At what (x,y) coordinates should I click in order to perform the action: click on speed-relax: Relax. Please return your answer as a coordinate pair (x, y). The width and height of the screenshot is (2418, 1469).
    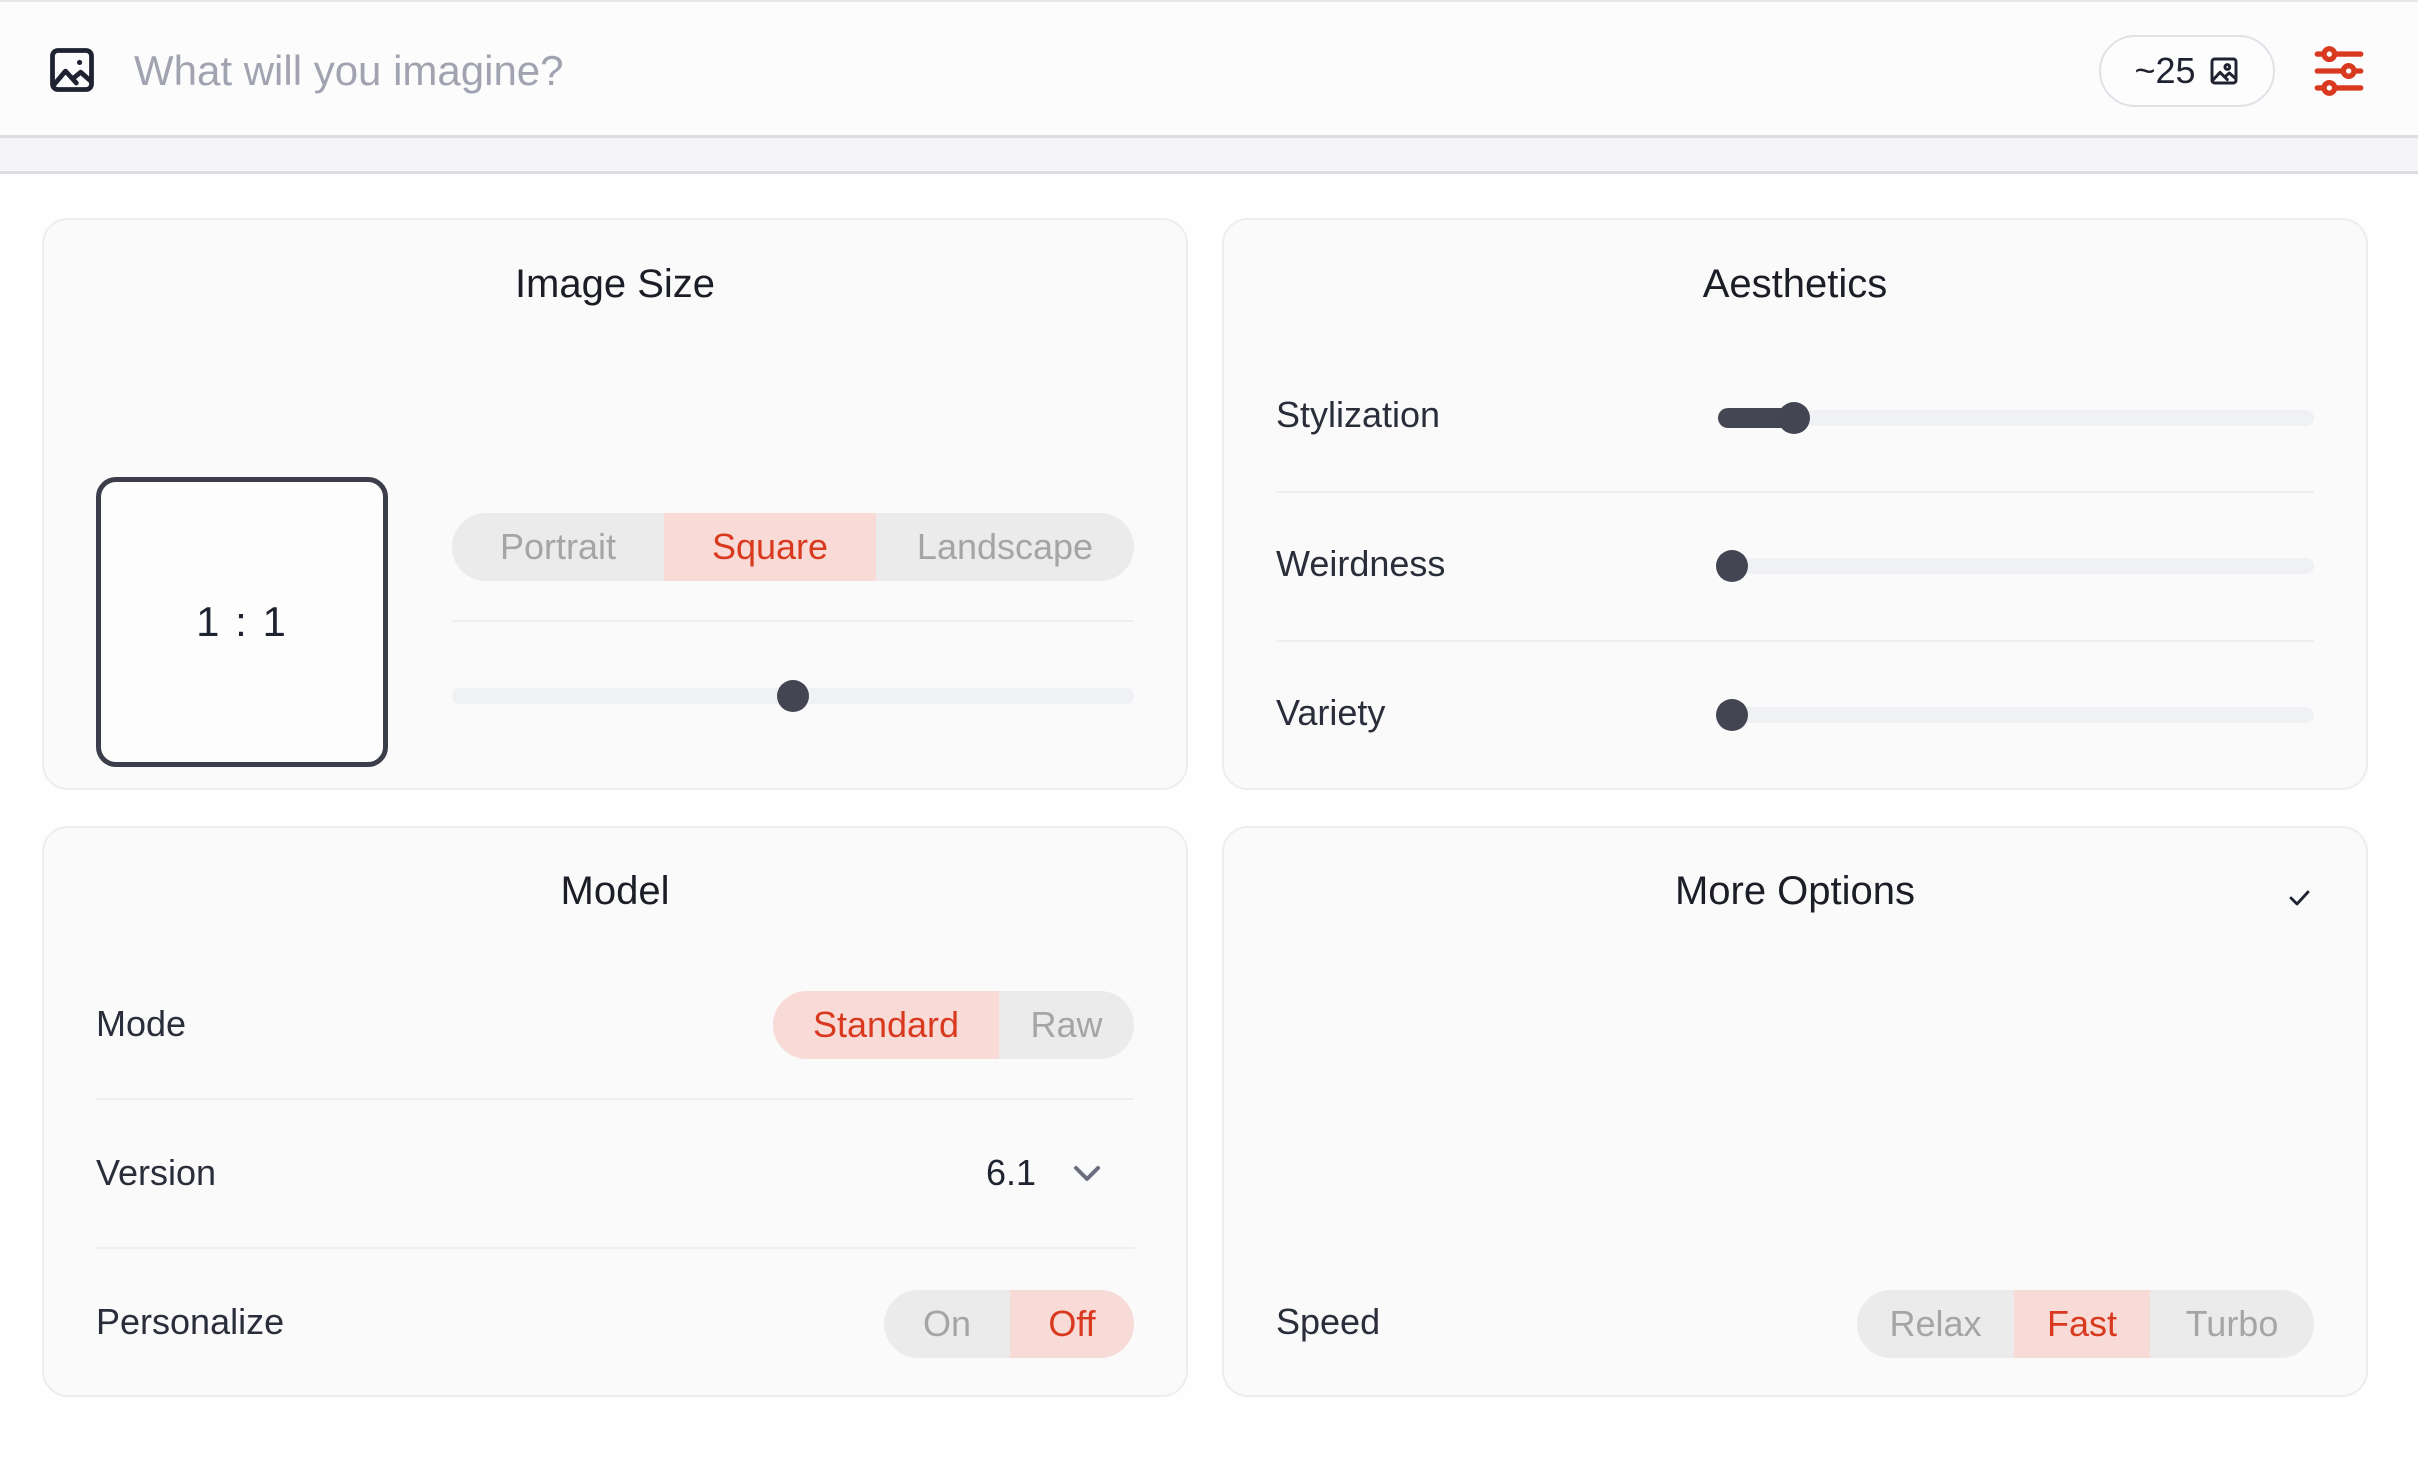
    Looking at the image, I should click on (1935, 1324).